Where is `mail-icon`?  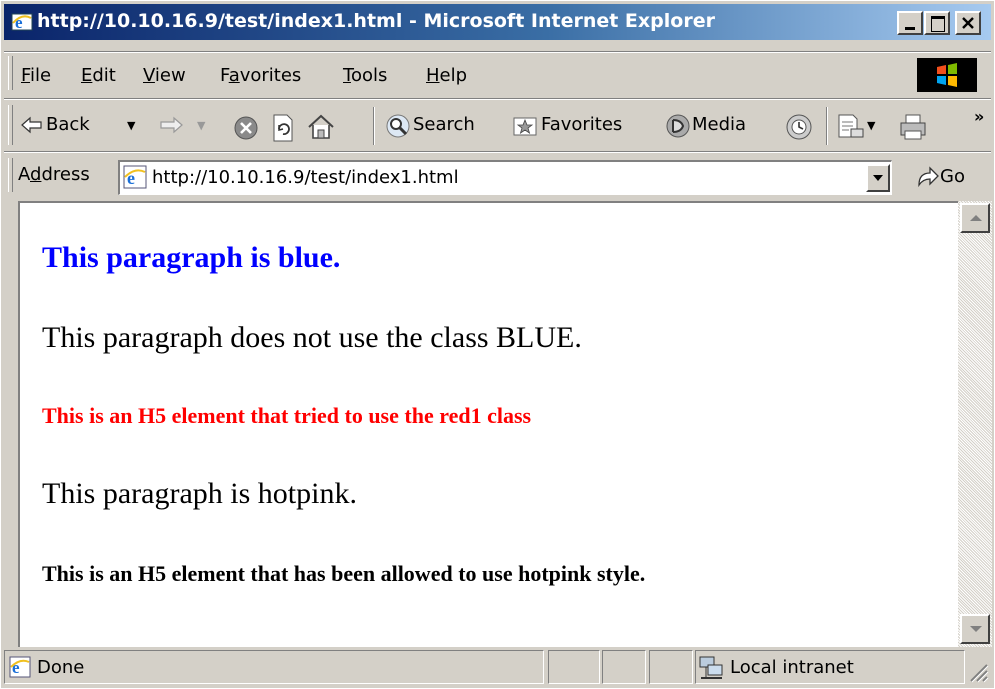 mail-icon is located at coordinates (851, 126).